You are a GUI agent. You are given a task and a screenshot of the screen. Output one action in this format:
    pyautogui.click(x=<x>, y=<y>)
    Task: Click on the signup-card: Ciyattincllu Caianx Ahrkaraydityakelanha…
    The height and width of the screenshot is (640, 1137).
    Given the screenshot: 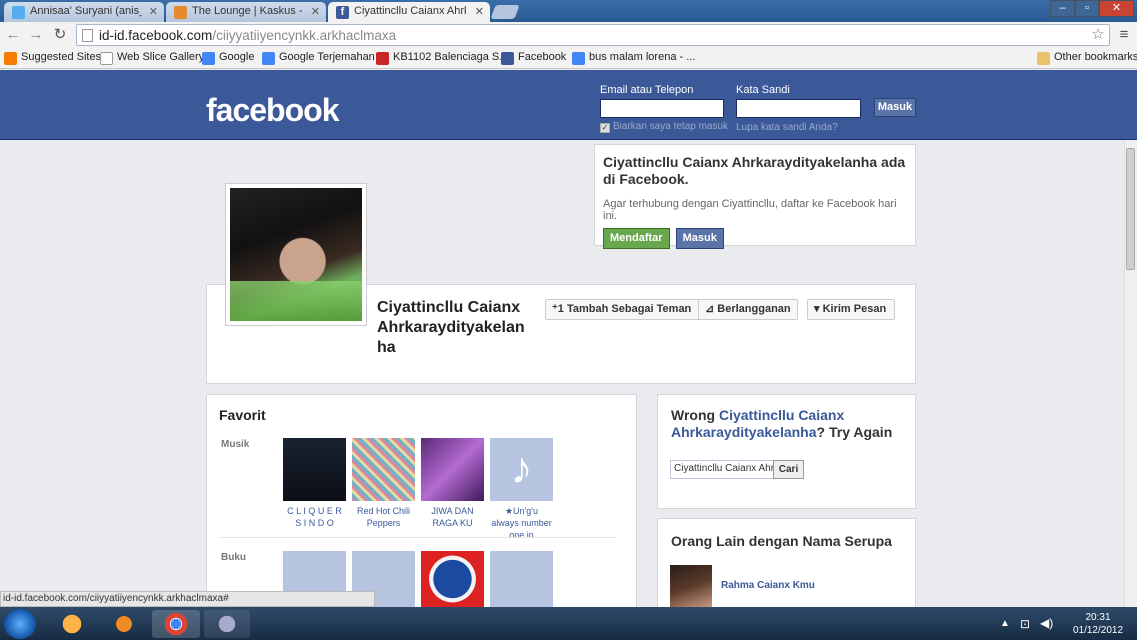 What is the action you would take?
    pyautogui.click(x=755, y=196)
    